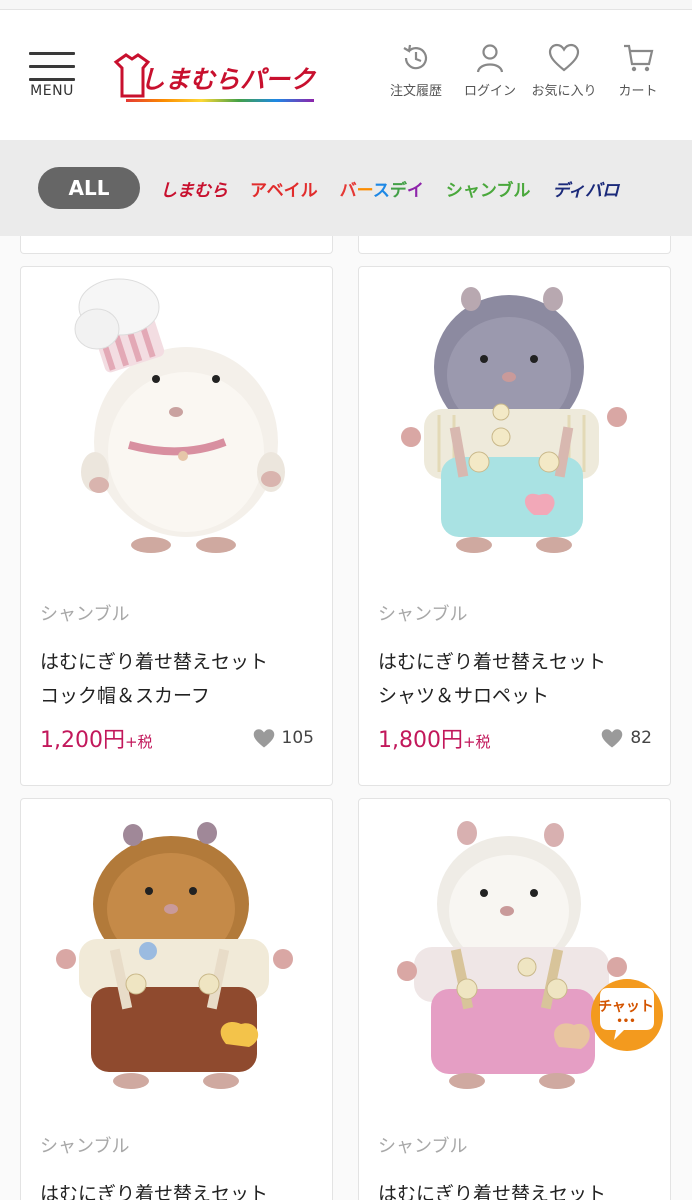 This screenshot has width=692, height=1200. I want to click on brand-filter-all: ALL, so click(89, 188).